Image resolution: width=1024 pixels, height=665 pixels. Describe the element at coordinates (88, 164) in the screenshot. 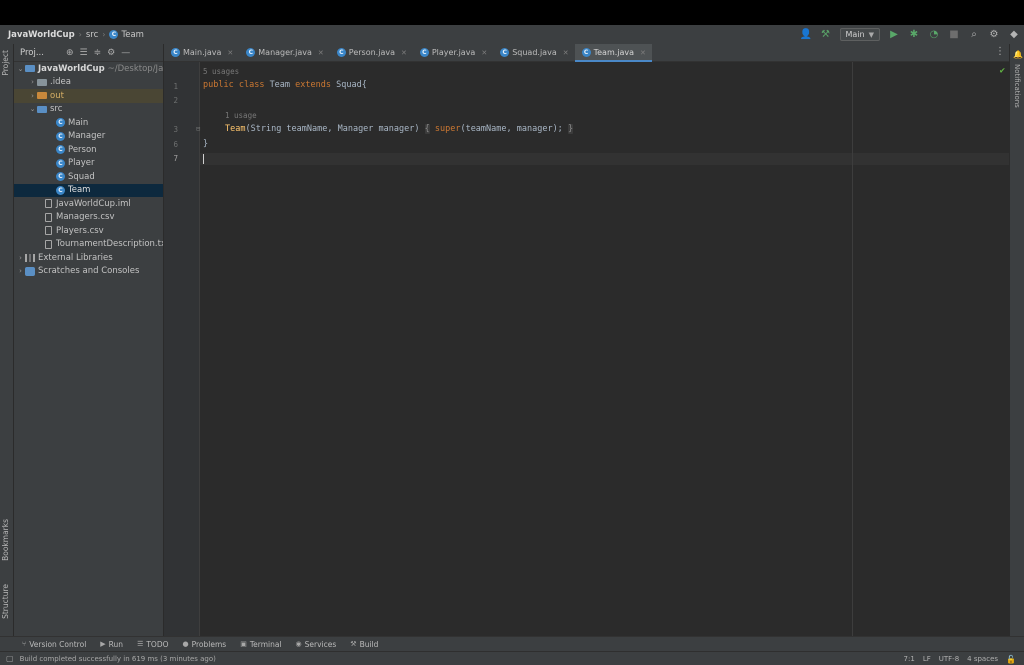

I see `tree-item-player: C Player` at that location.